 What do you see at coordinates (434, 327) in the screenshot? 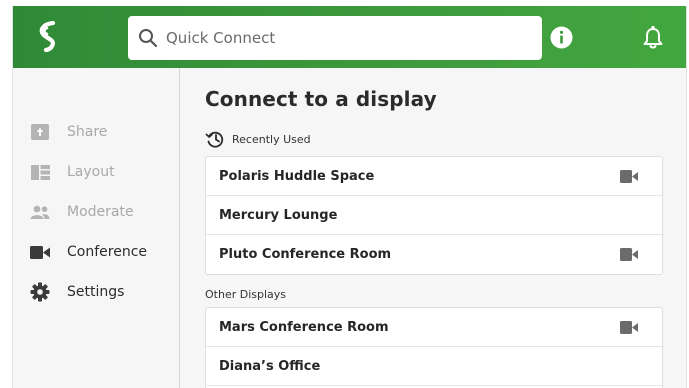
I see `list-item: Mars Conference Room` at bounding box center [434, 327].